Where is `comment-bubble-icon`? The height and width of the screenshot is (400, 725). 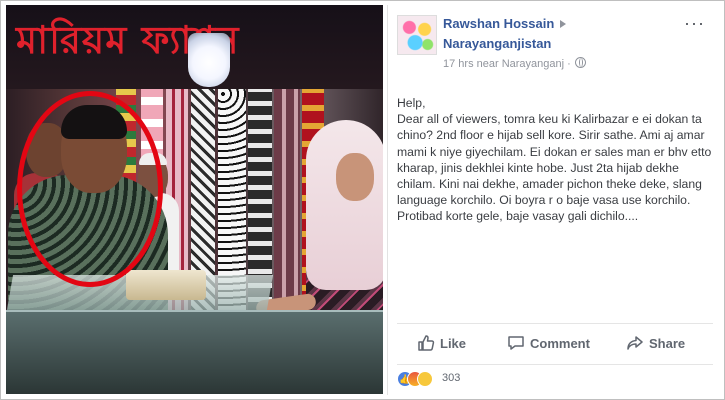 comment-bubble-icon is located at coordinates (516, 343).